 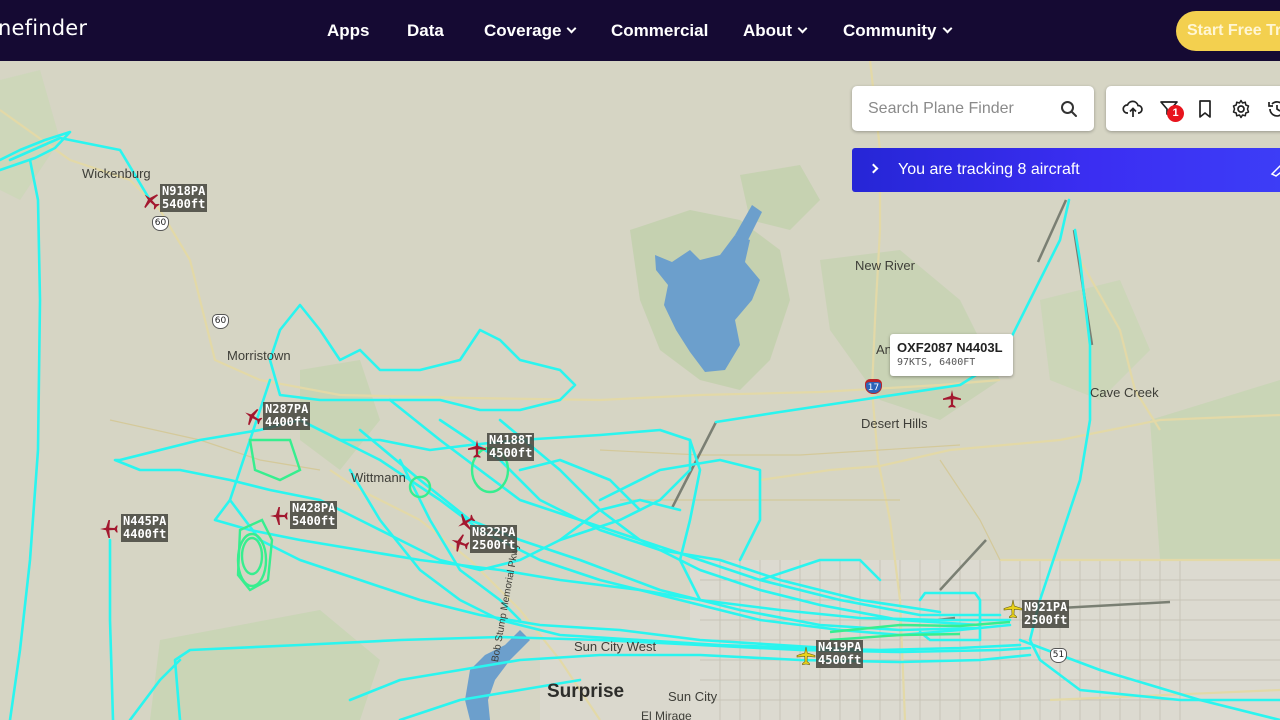 What do you see at coordinates (348, 30) in the screenshot?
I see `nav-apps: Apps` at bounding box center [348, 30].